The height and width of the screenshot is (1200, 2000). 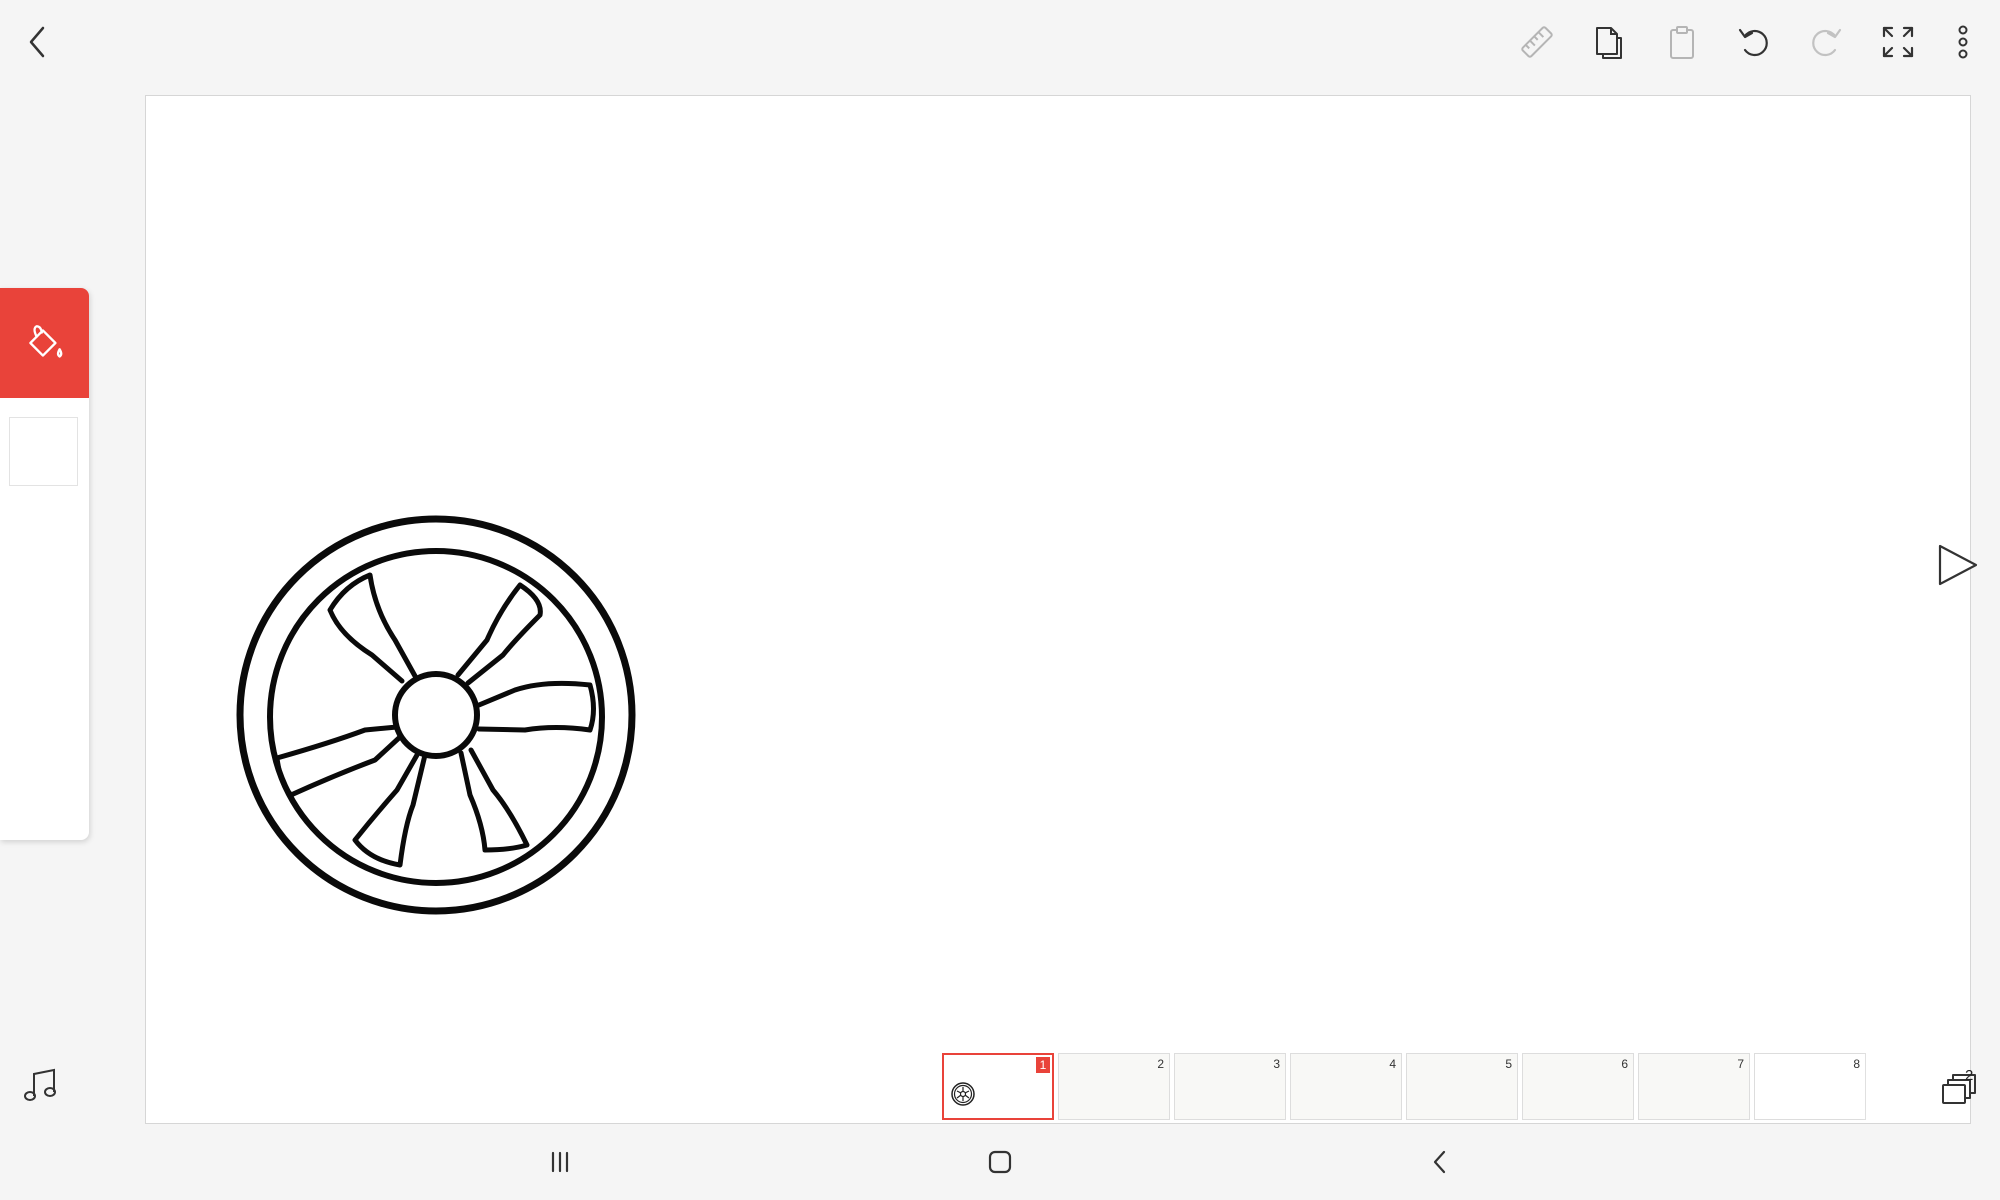 I want to click on back-button, so click(x=38, y=42).